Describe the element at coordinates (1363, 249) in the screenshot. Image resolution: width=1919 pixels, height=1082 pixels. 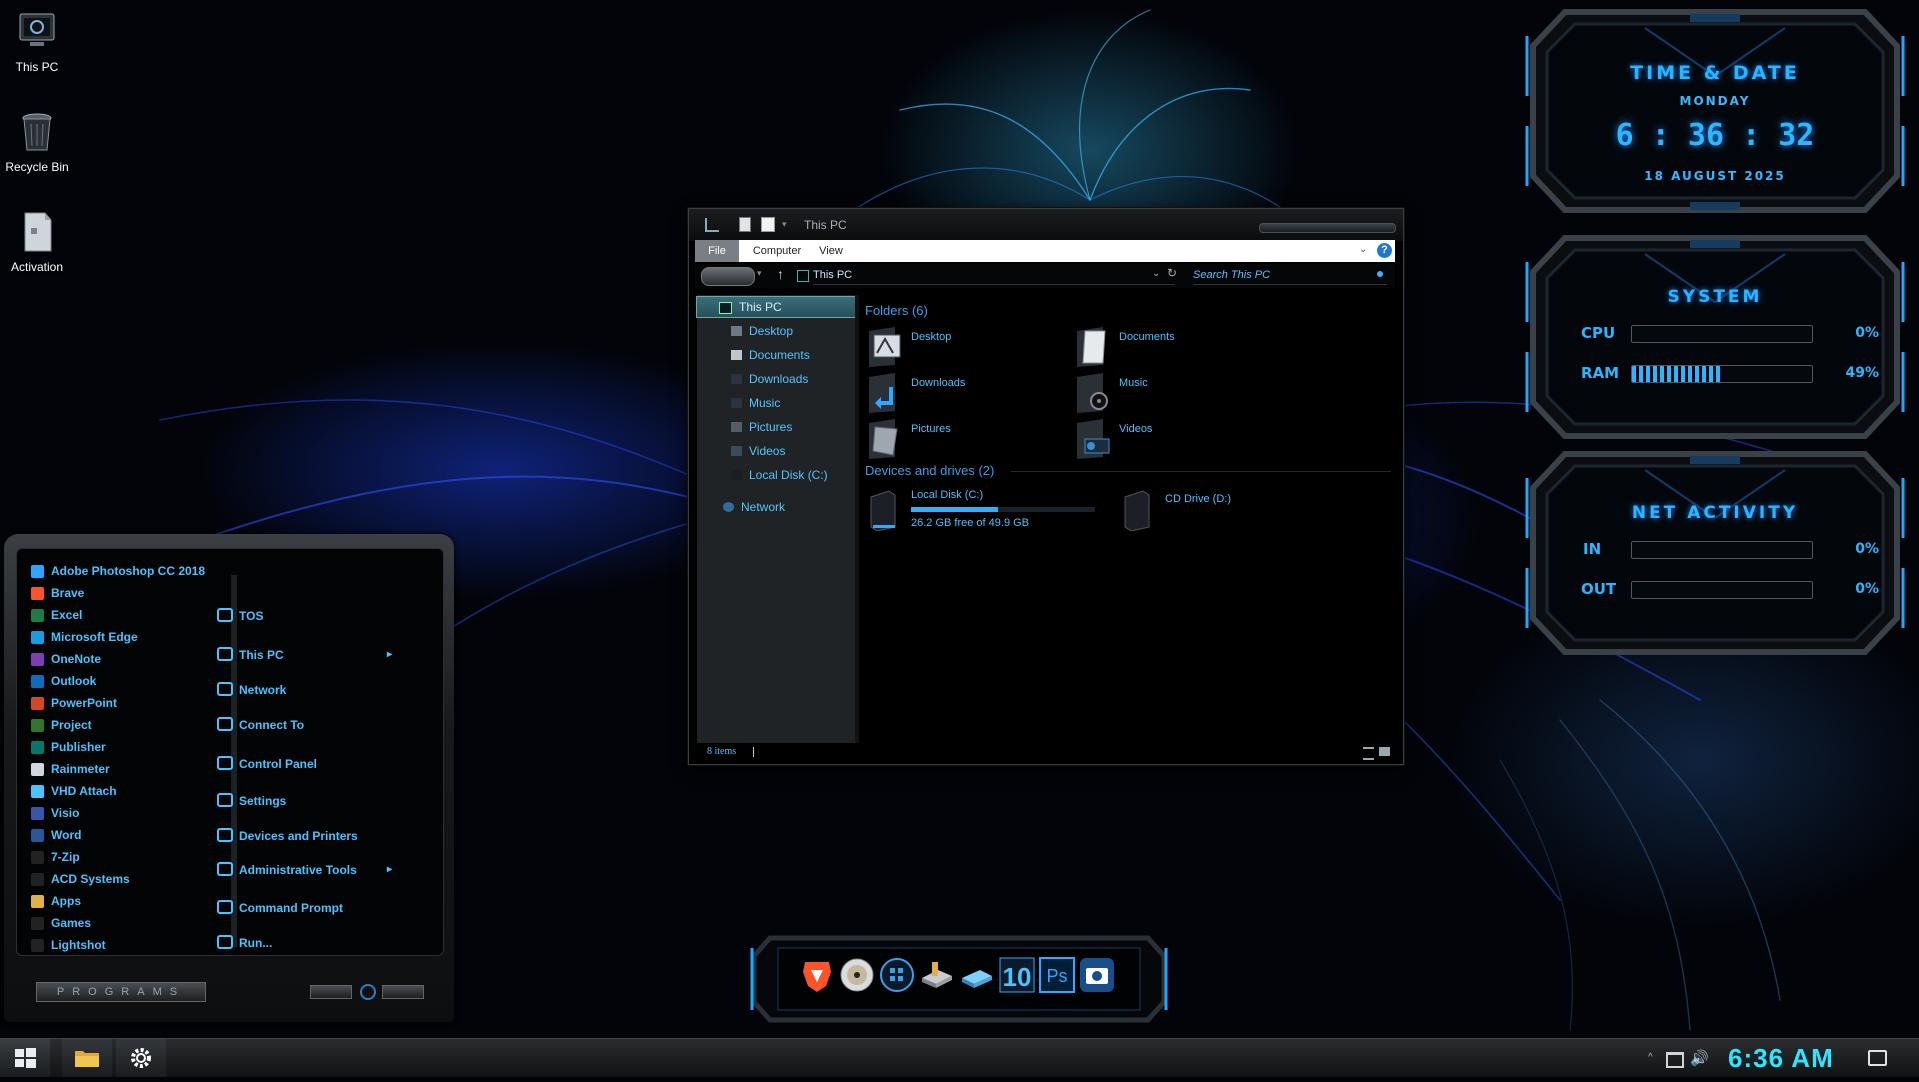
I see `ribbon-expand-icon: ⌄` at that location.